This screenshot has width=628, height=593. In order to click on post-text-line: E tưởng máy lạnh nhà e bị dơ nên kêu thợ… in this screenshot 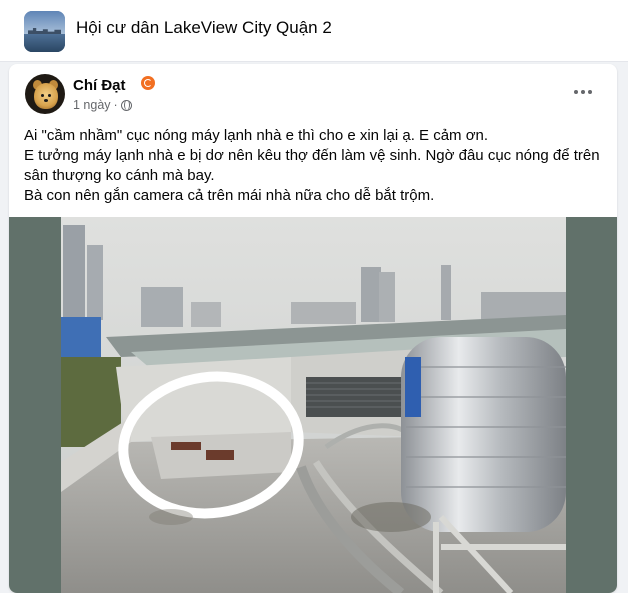, I will do `click(312, 165)`.